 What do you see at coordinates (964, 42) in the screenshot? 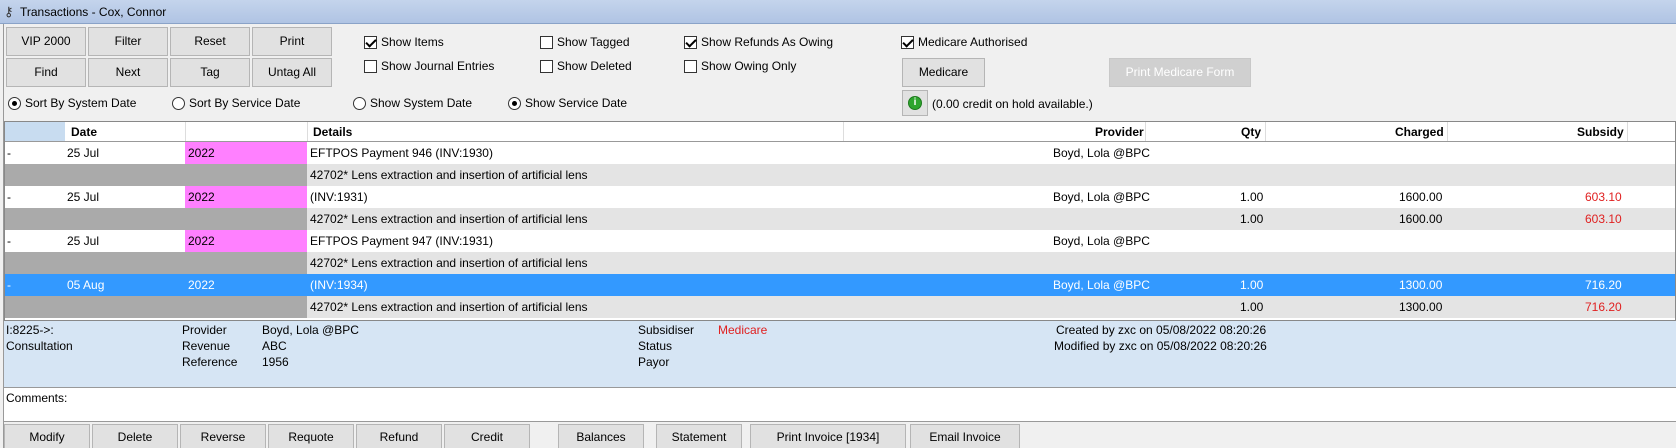
I see `medicare-authorised-checkbox: Medicare Authorised` at bounding box center [964, 42].